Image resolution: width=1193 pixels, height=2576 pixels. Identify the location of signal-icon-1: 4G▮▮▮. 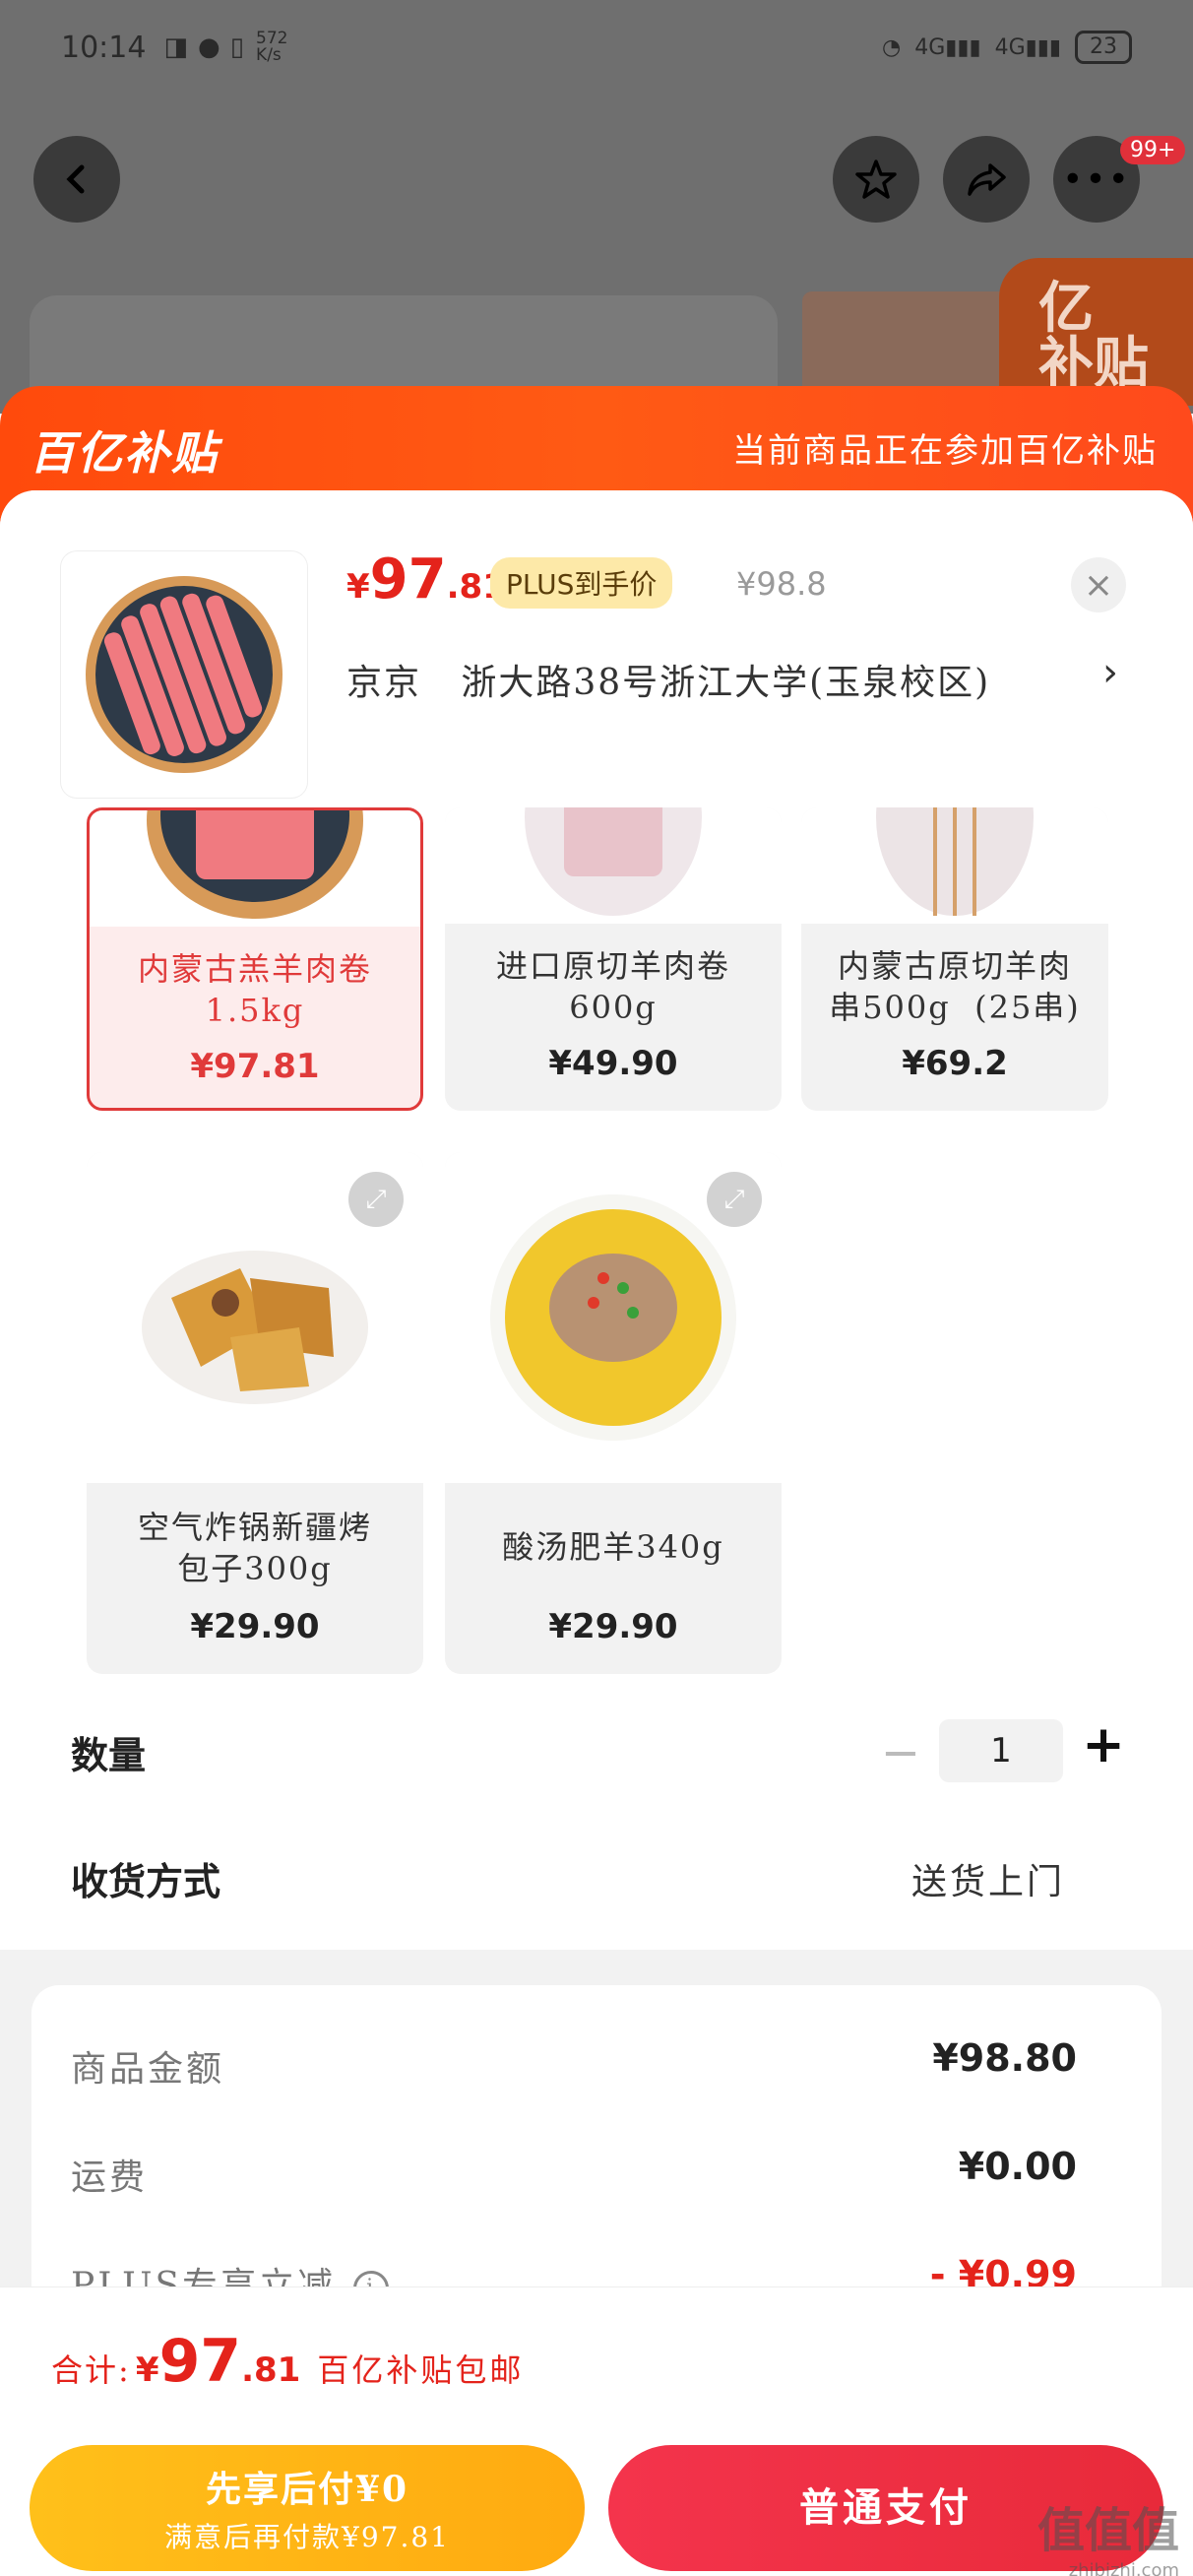
(947, 47).